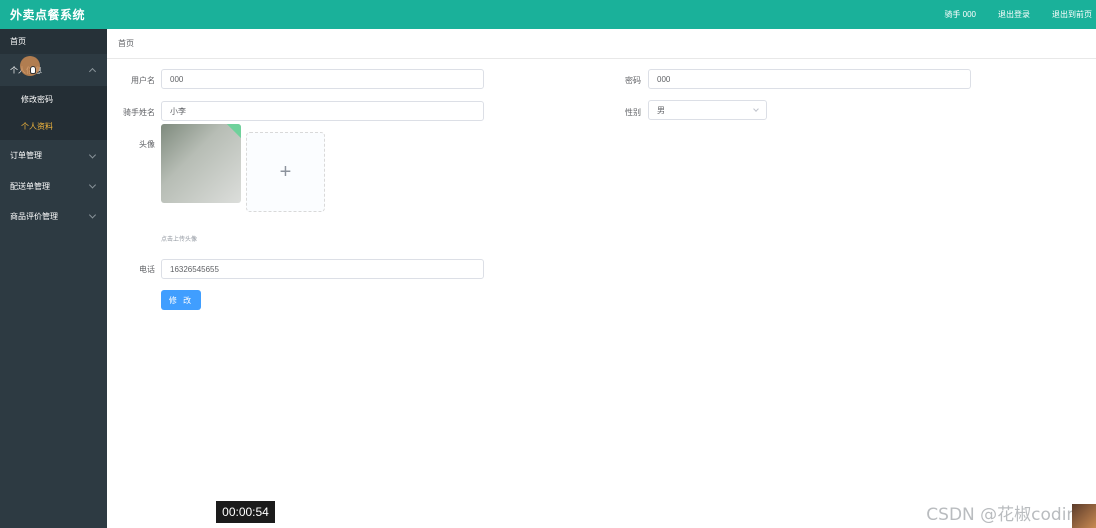 The image size is (1096, 528). I want to click on watermark: CSDN @花椒coding, so click(1007, 515).